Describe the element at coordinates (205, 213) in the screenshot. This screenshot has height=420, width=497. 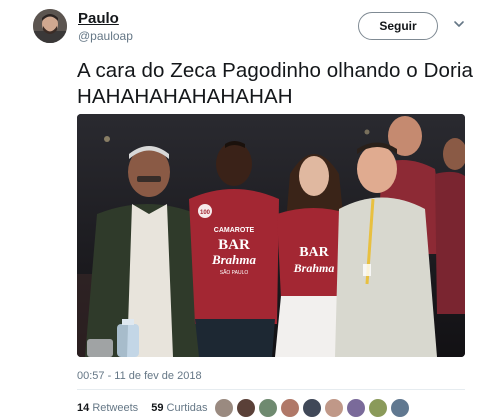
I see `shirt-number-text: 100` at that location.